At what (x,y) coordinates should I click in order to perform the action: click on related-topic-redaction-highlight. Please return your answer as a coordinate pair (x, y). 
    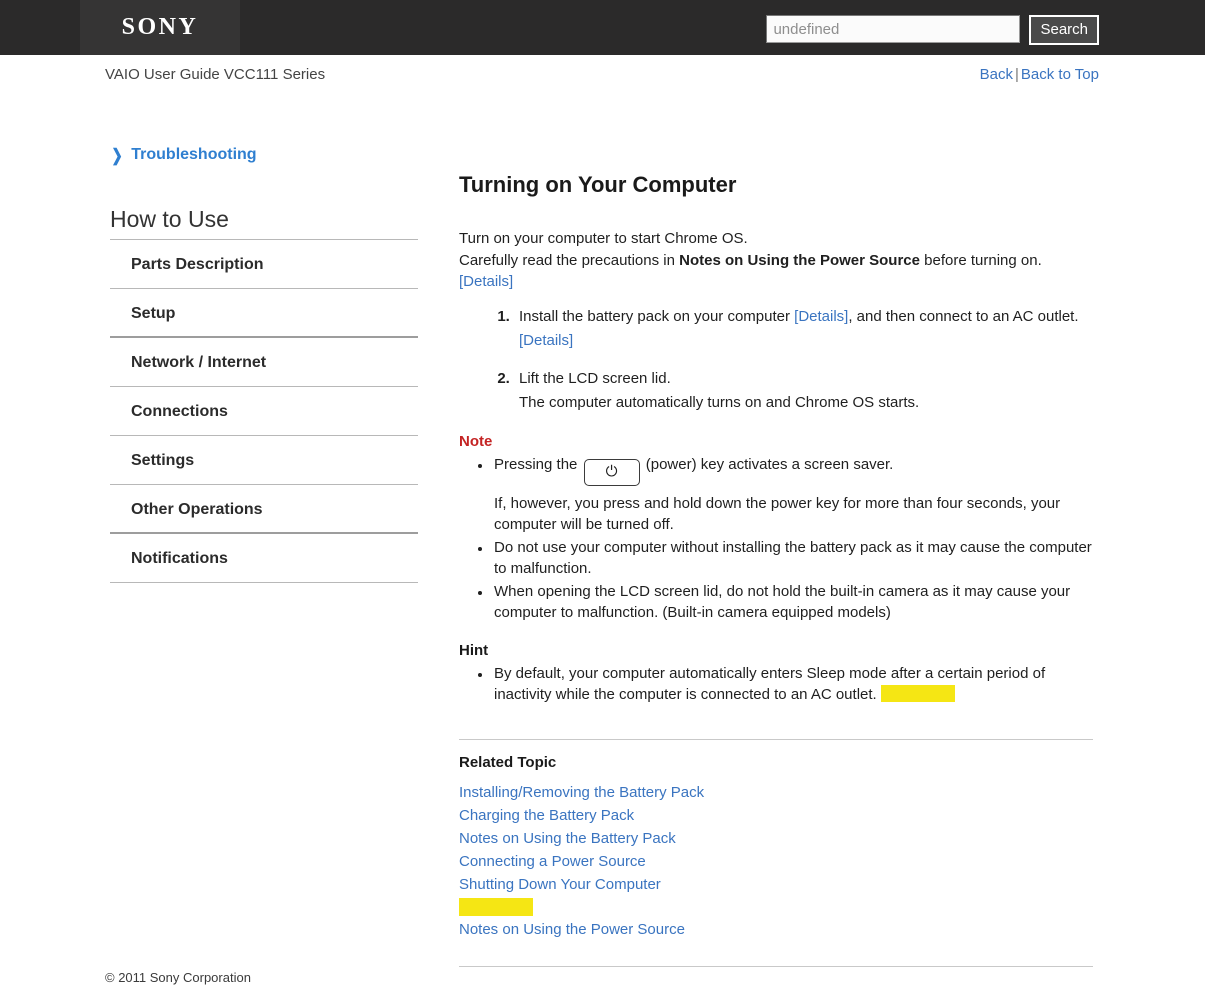
    Looking at the image, I should click on (496, 906).